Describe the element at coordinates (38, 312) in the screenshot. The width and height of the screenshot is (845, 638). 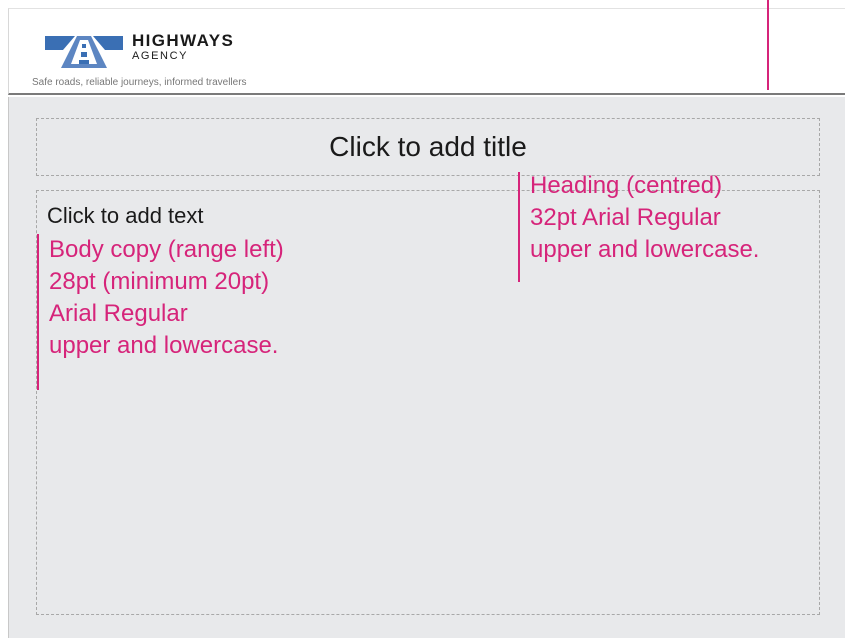
I see `body-annotation-line` at that location.